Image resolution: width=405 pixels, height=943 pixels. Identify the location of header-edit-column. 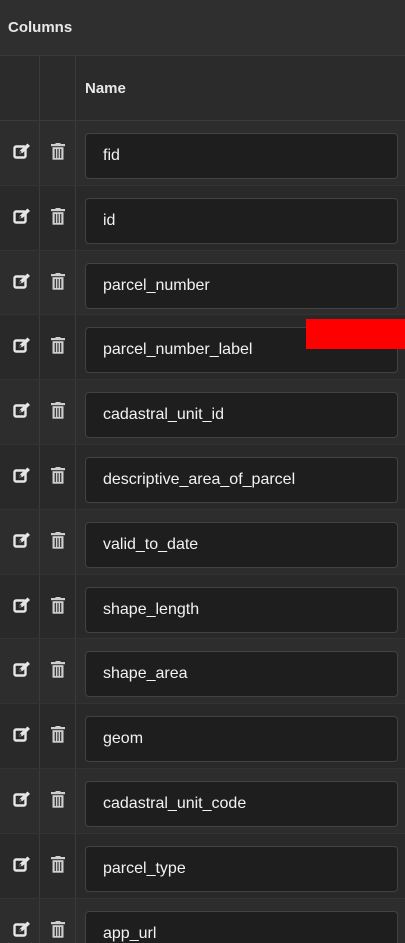
(20, 88).